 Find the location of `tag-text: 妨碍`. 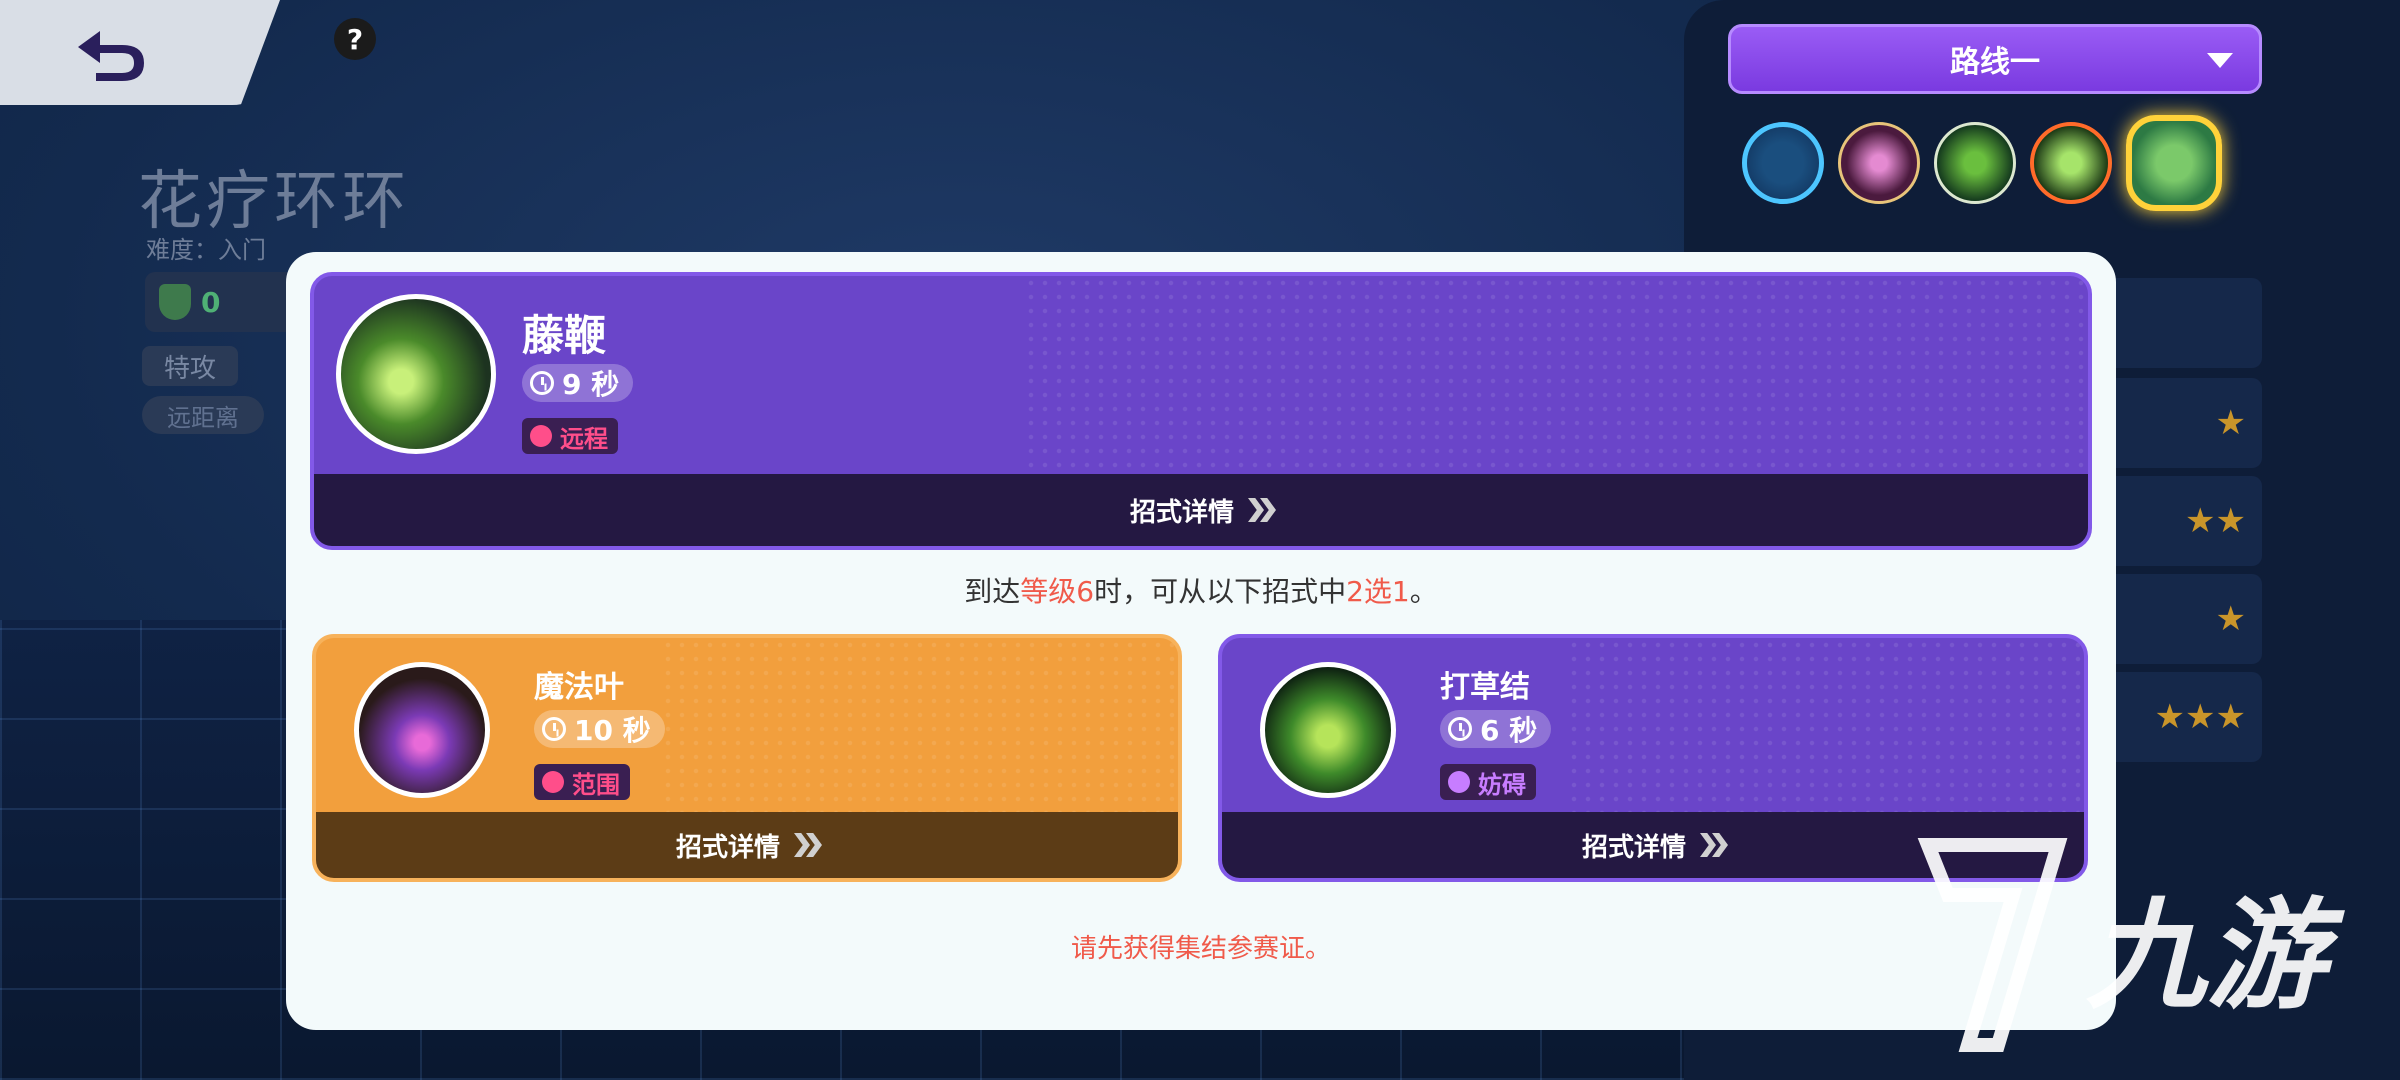

tag-text: 妨碍 is located at coordinates (1502, 784).